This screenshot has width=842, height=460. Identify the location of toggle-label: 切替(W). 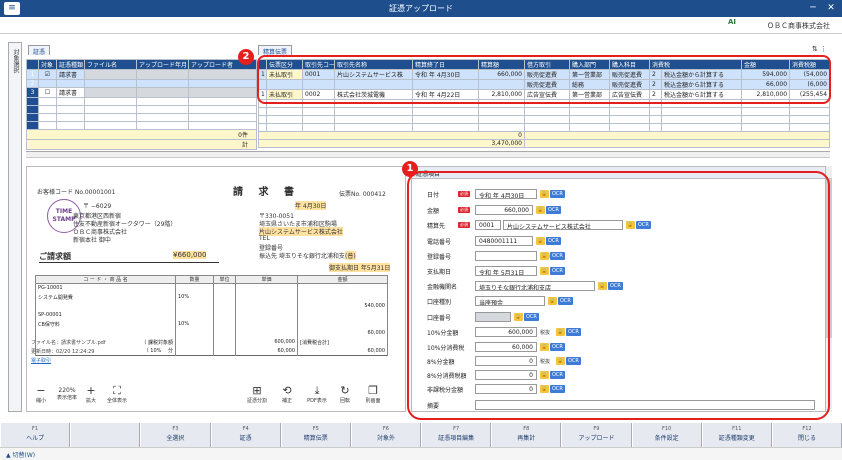
(24, 455).